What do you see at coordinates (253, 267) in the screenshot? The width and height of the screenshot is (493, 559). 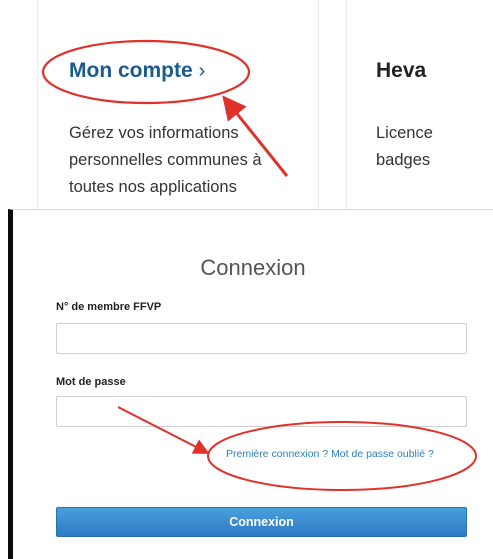 I see `login-heading: Connexion` at bounding box center [253, 267].